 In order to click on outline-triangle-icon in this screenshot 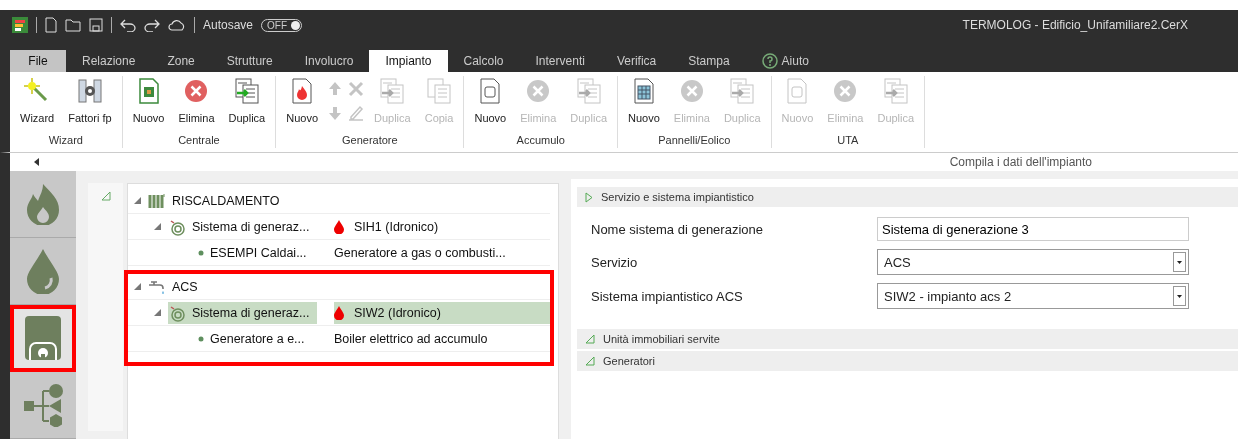, I will do `click(589, 197)`.